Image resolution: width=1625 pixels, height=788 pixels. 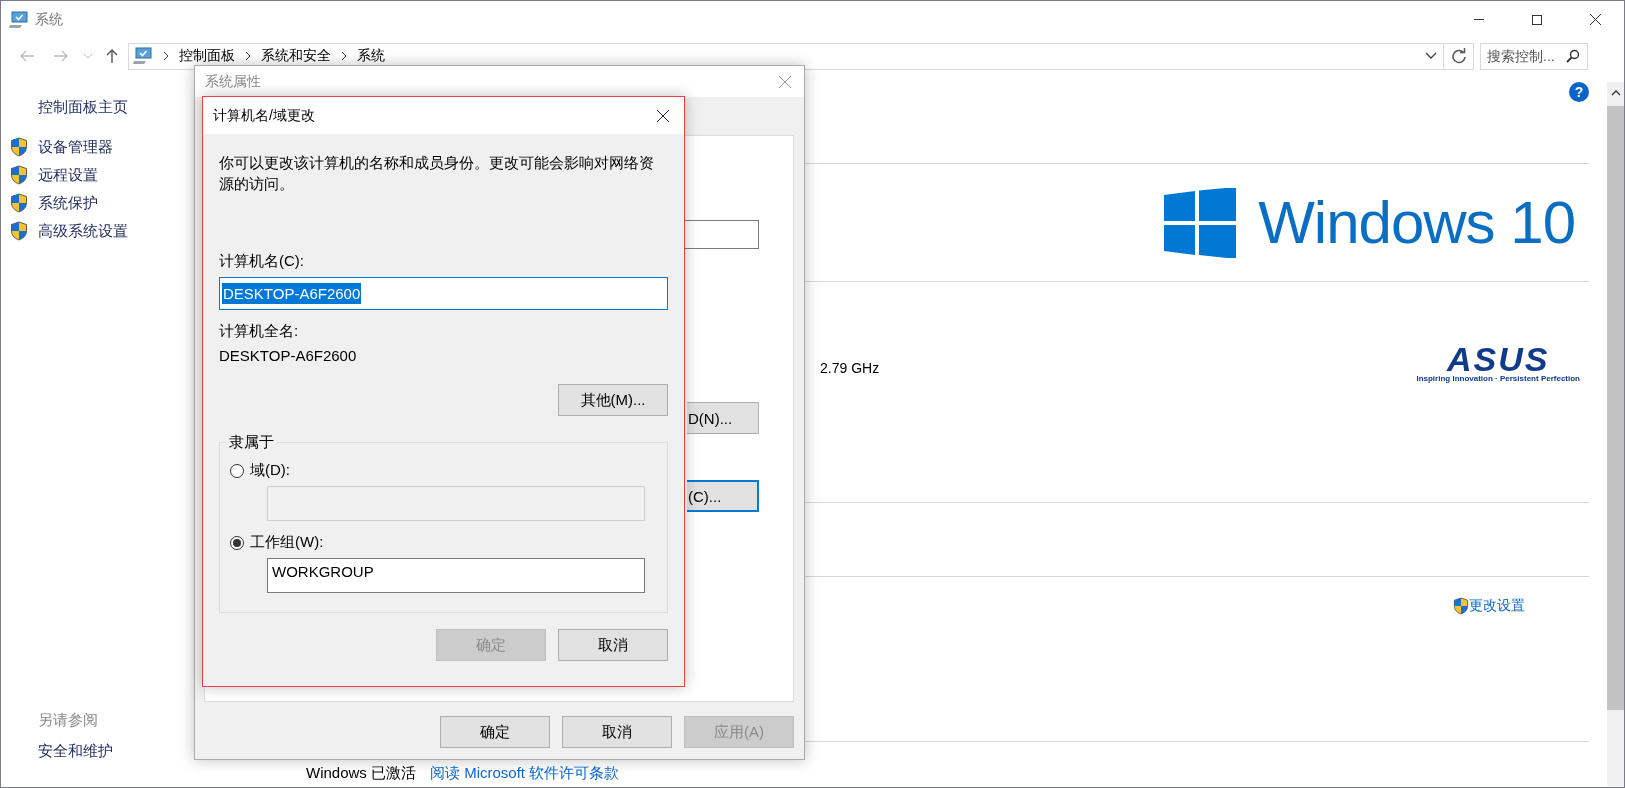 I want to click on logo-text: ASUS, so click(x=1498, y=359).